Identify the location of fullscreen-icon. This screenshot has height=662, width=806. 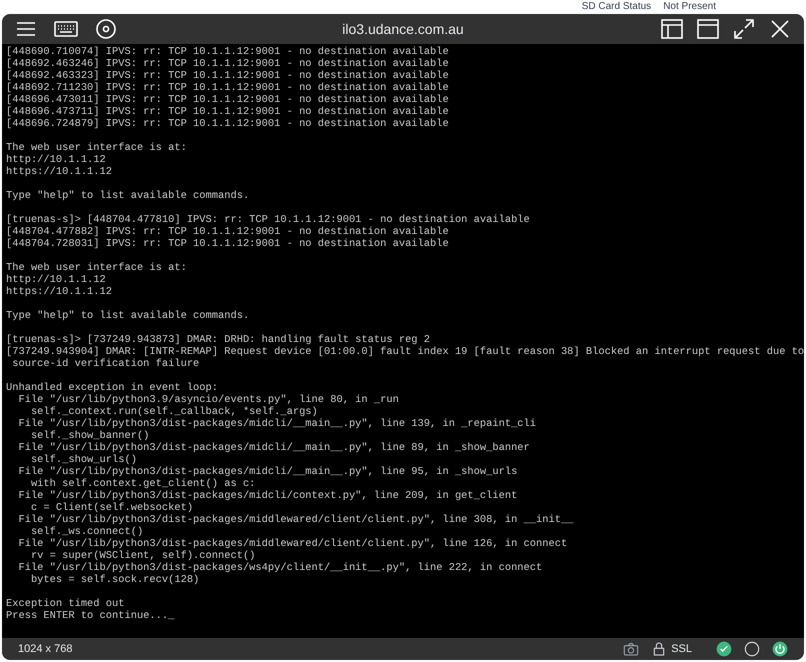
(744, 29).